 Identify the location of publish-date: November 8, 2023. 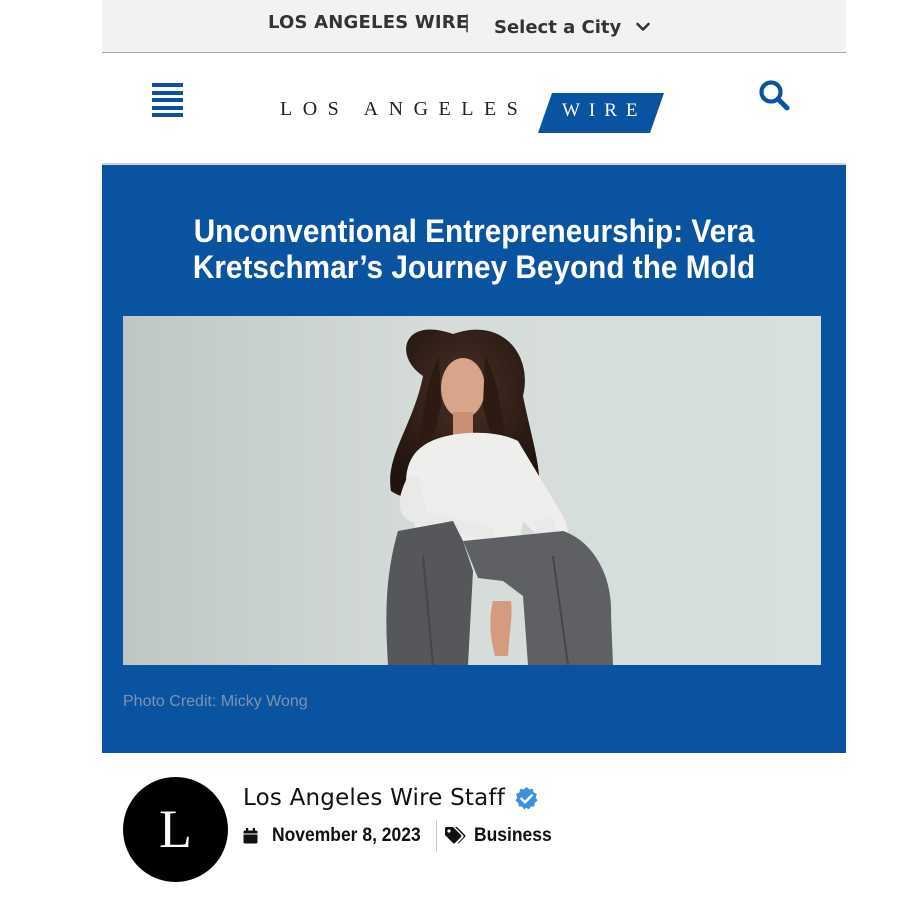
(346, 835).